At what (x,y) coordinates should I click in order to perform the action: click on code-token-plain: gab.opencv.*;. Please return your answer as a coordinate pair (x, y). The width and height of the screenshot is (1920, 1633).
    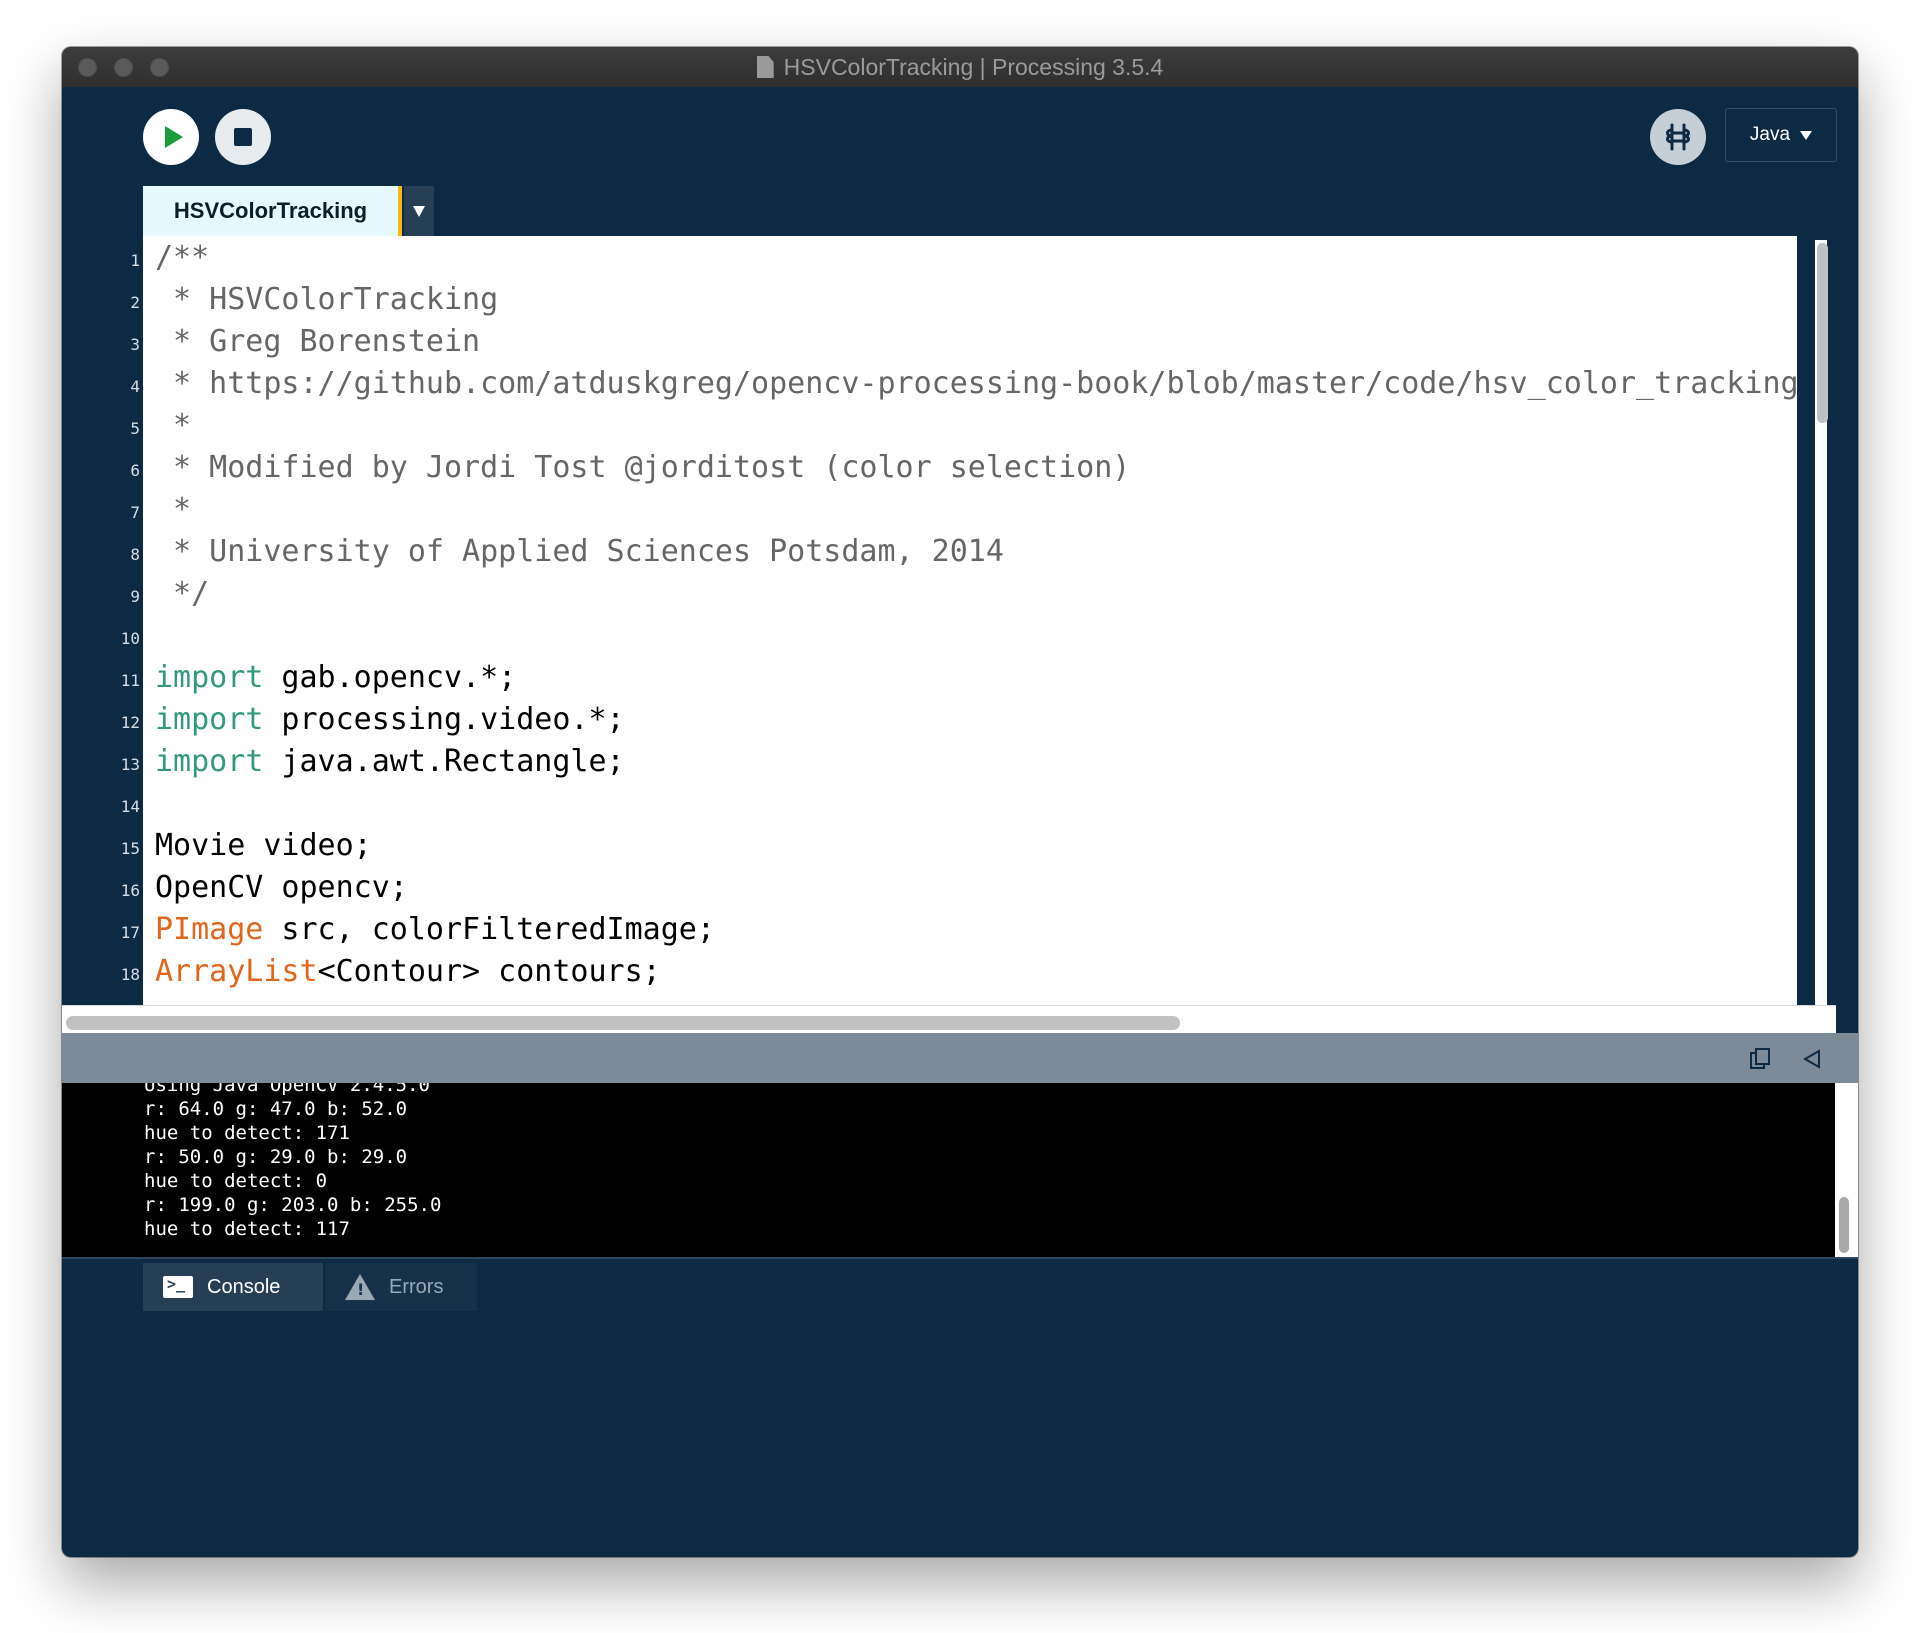
    Looking at the image, I should click on (390, 677).